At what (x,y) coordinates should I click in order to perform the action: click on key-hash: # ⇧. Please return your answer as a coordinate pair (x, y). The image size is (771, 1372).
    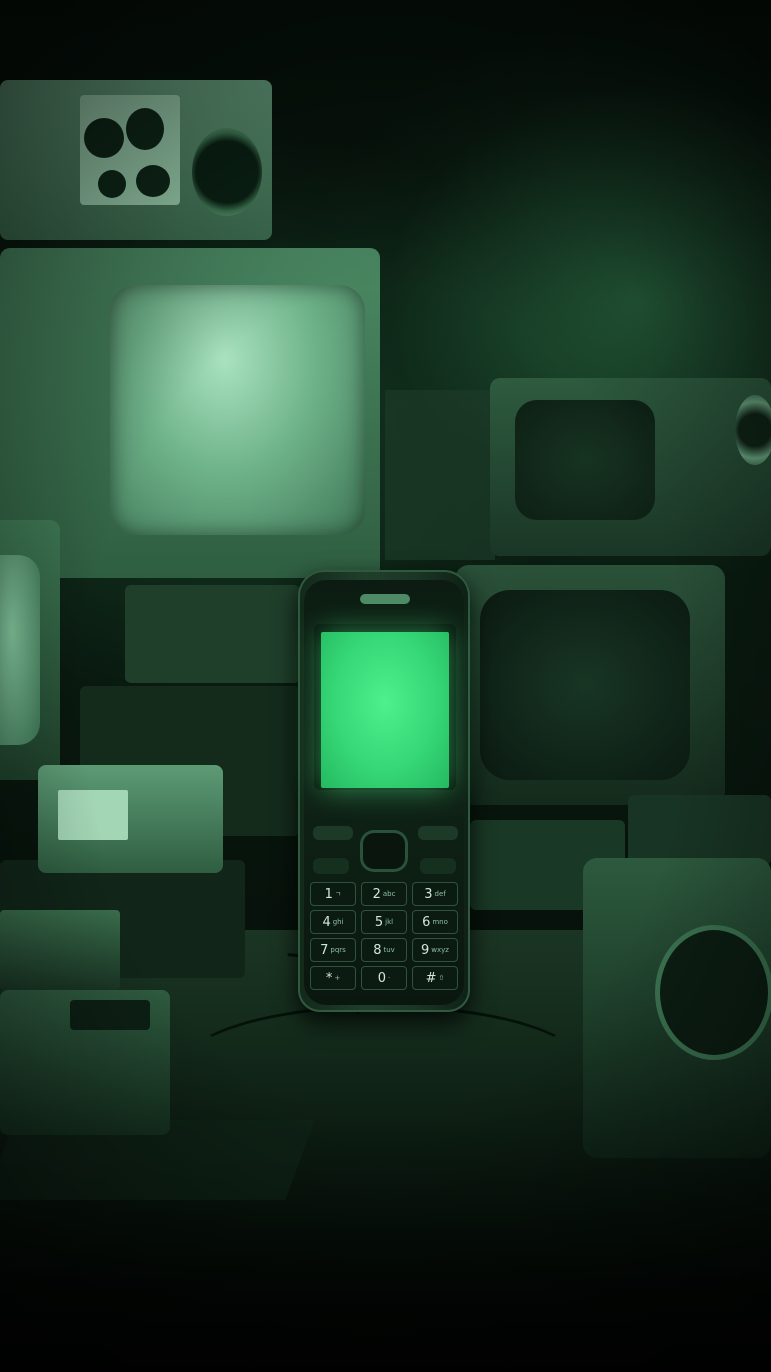
    Looking at the image, I should click on (435, 978).